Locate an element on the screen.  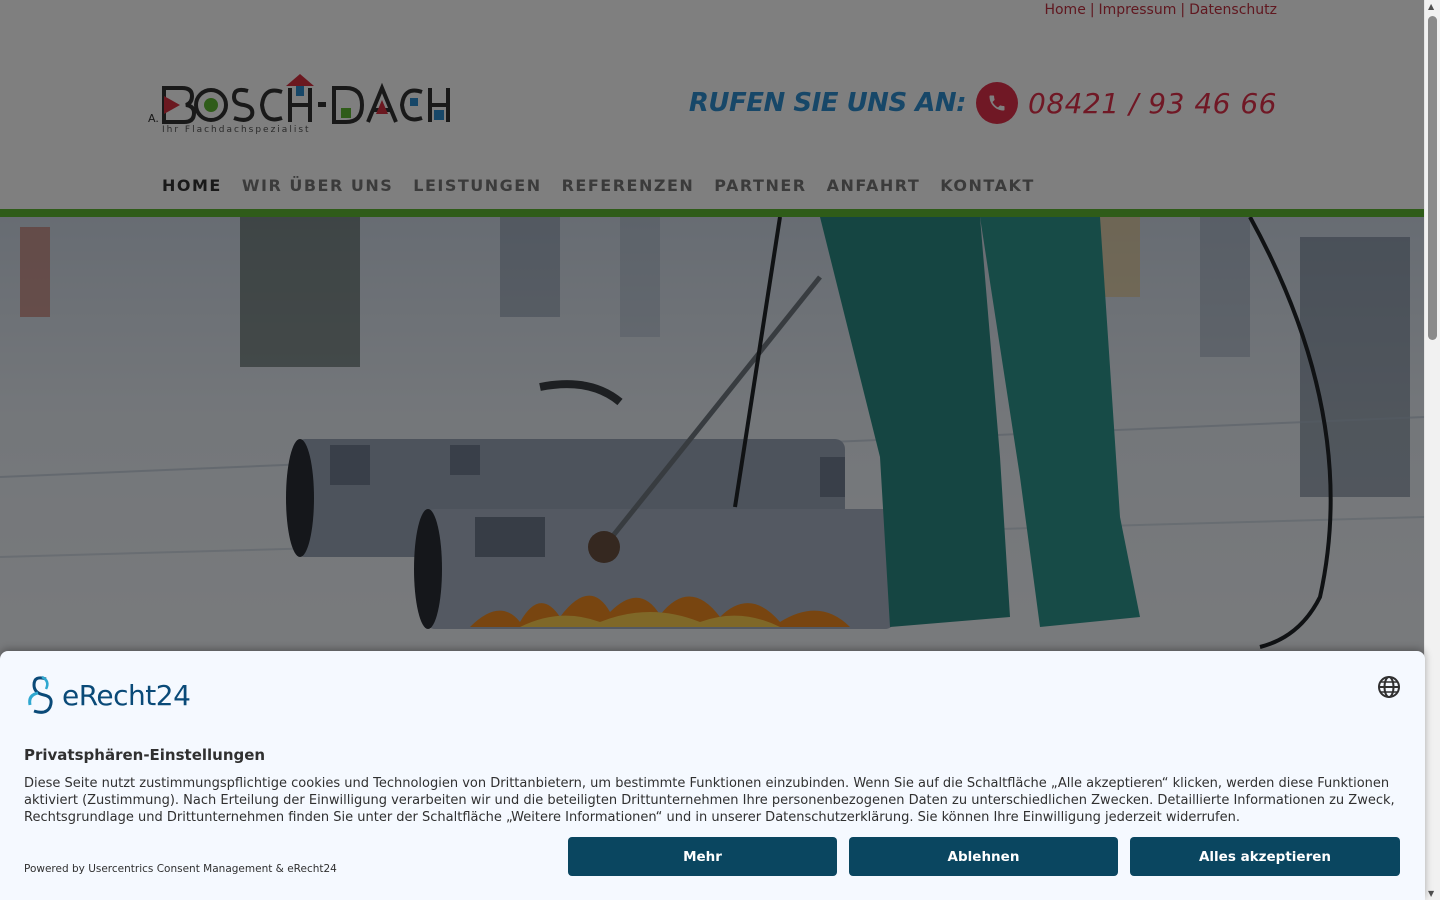
page-scrollbar: ▲ ▼ is located at coordinates (1432, 450).